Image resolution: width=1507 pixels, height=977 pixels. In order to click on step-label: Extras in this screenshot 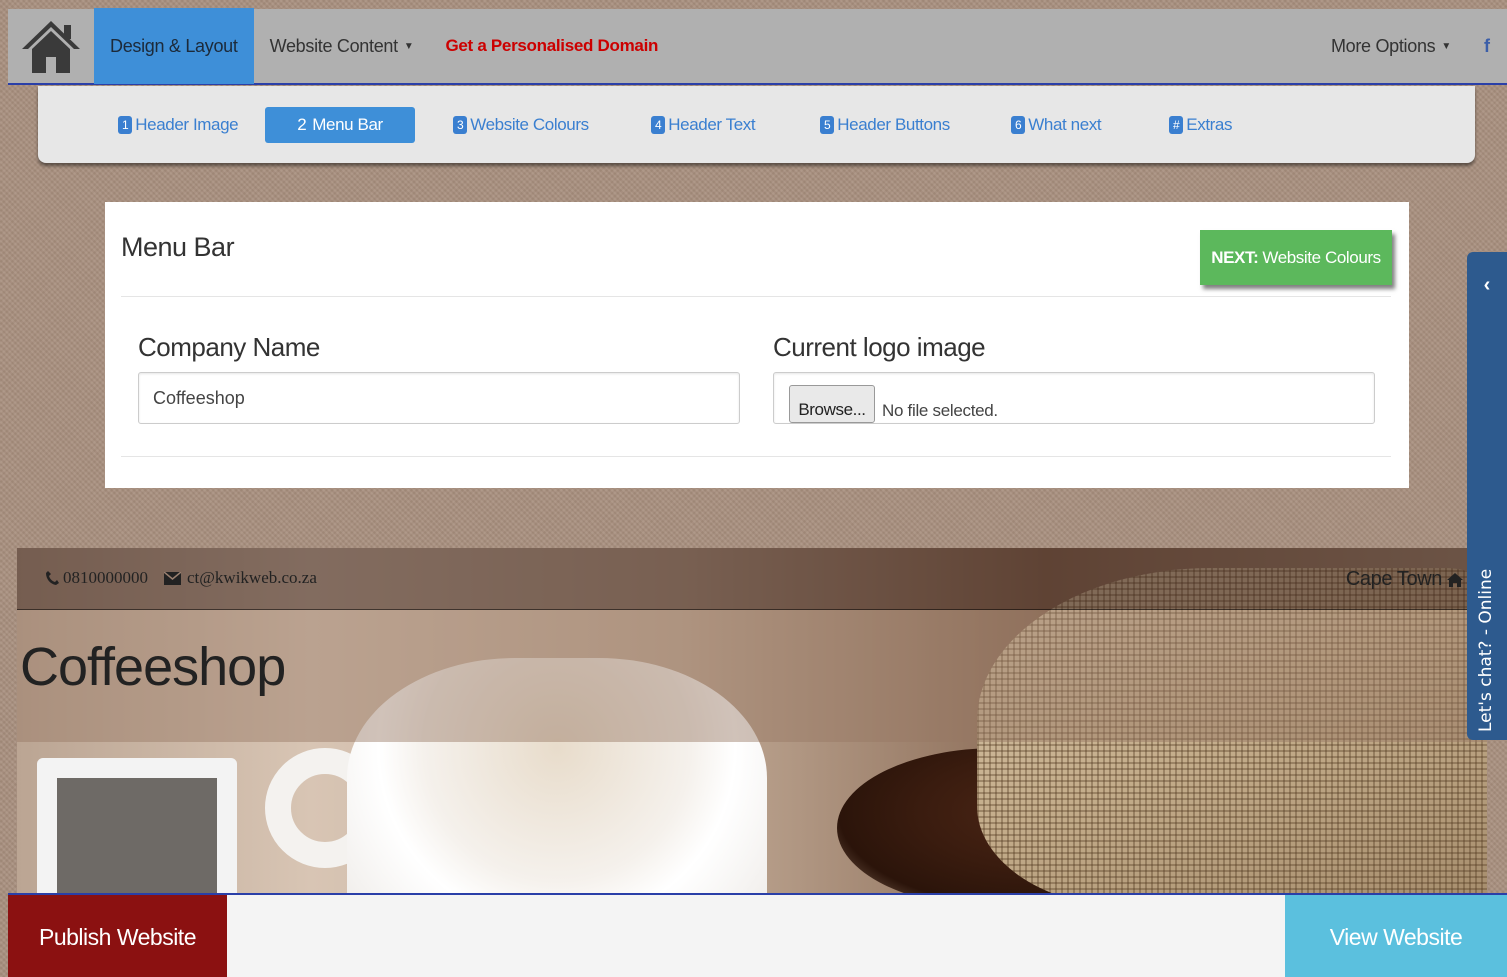, I will do `click(1209, 124)`.